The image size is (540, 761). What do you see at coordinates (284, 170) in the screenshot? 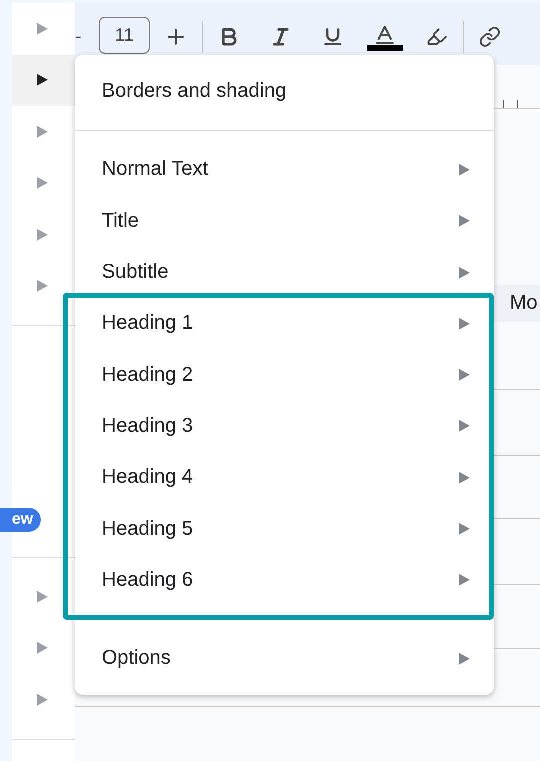
I see `menu-item: Normal Text` at bounding box center [284, 170].